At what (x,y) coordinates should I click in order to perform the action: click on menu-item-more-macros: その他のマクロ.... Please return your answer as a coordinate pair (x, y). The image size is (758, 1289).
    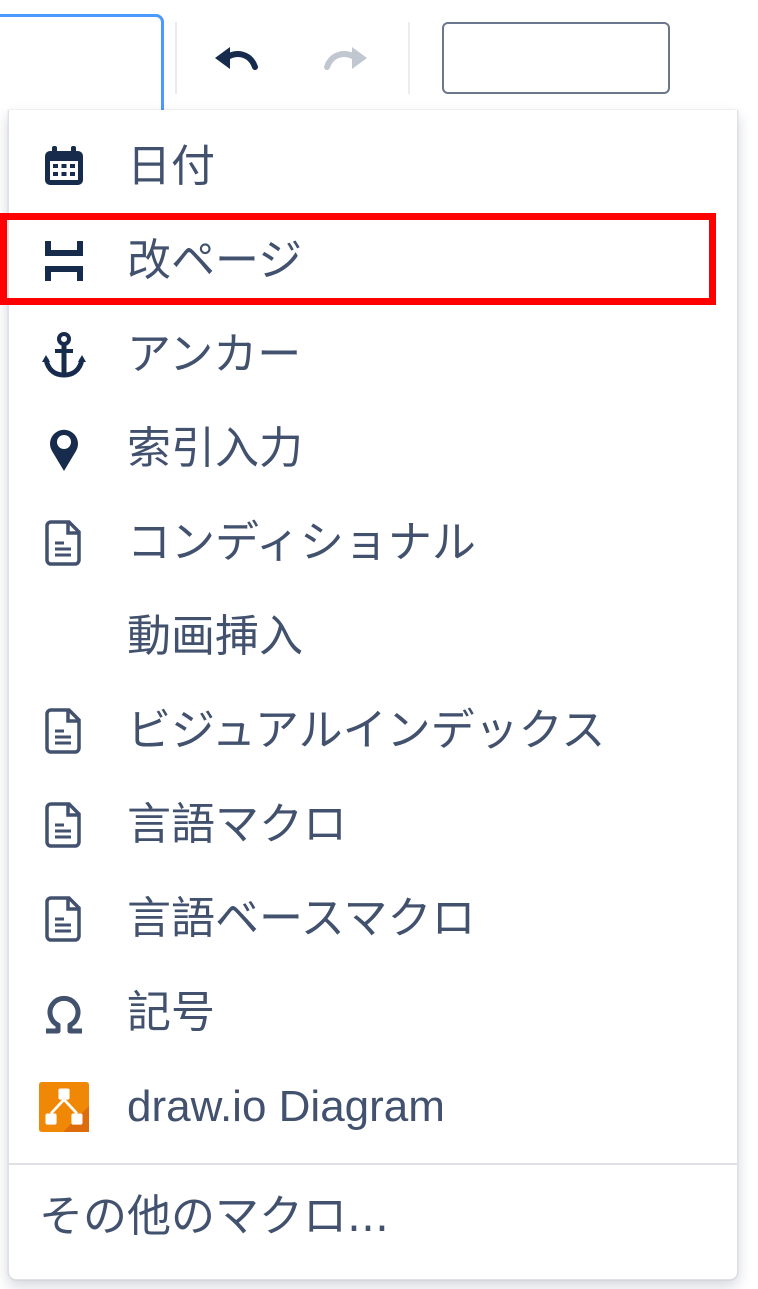
    Looking at the image, I should click on (373, 1217).